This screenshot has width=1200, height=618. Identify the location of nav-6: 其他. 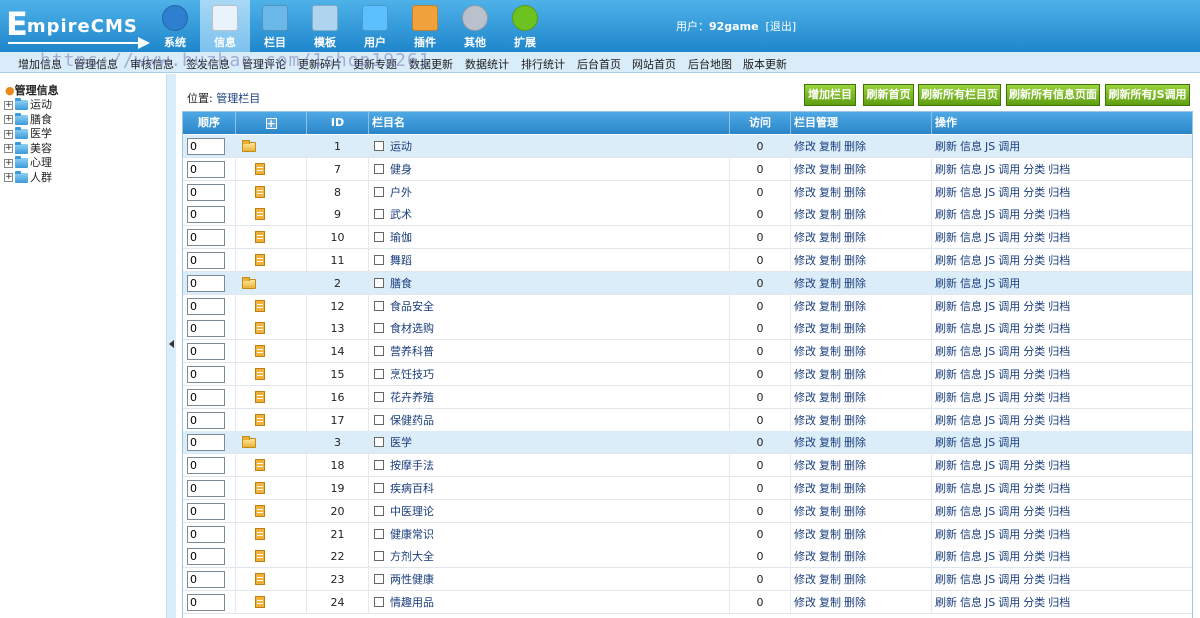
(475, 26).